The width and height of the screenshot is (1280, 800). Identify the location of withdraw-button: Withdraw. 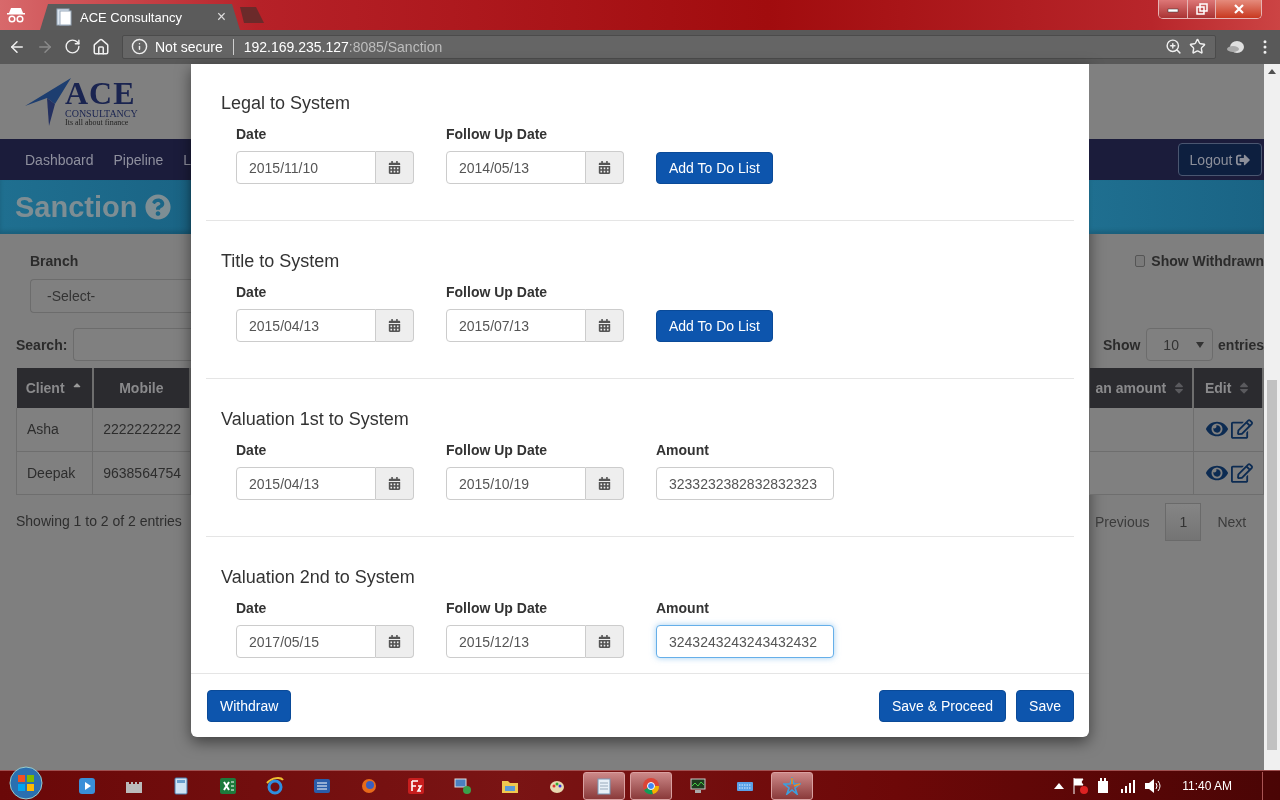
(249, 706).